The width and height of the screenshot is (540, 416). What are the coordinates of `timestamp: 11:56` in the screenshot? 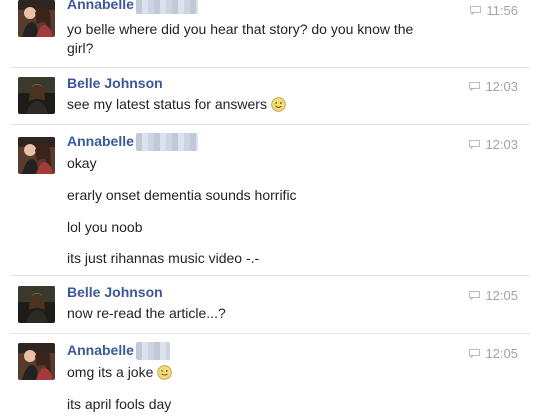 It's located at (494, 10).